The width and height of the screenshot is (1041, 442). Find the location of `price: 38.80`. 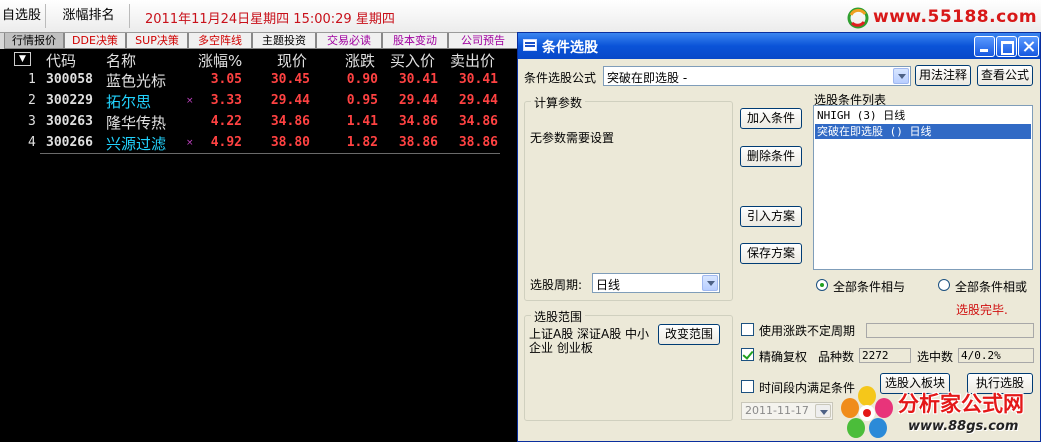

price: 38.80 is located at coordinates (290, 142).